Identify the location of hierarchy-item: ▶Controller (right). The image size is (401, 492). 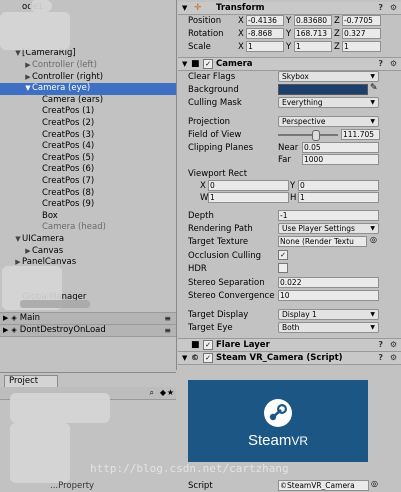
(88, 78).